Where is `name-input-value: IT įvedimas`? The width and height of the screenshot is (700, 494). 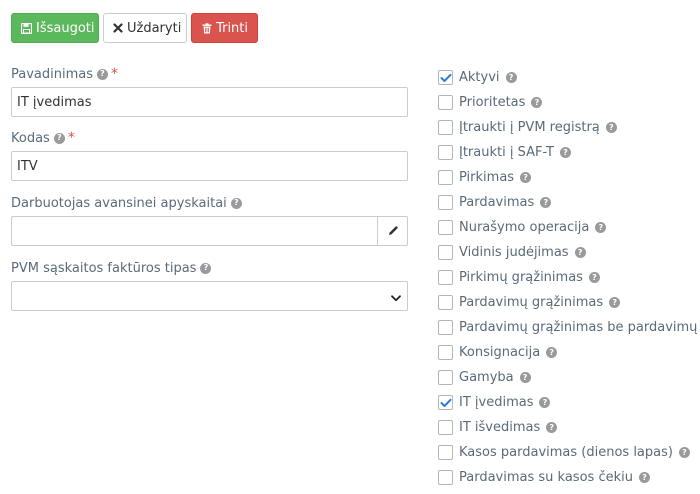 name-input-value: IT įvedimas is located at coordinates (54, 102).